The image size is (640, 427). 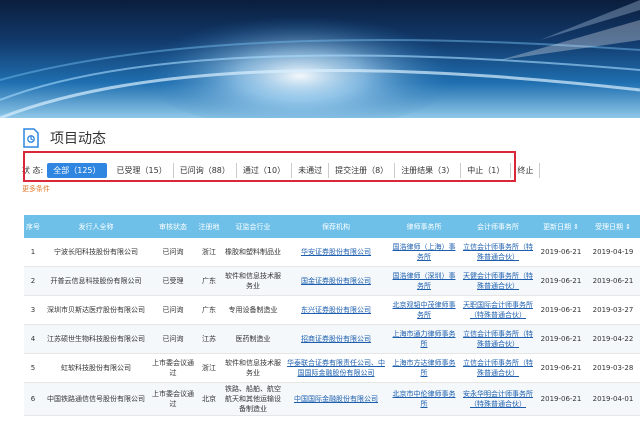 I want to click on region: 广东, so click(x=209, y=310).